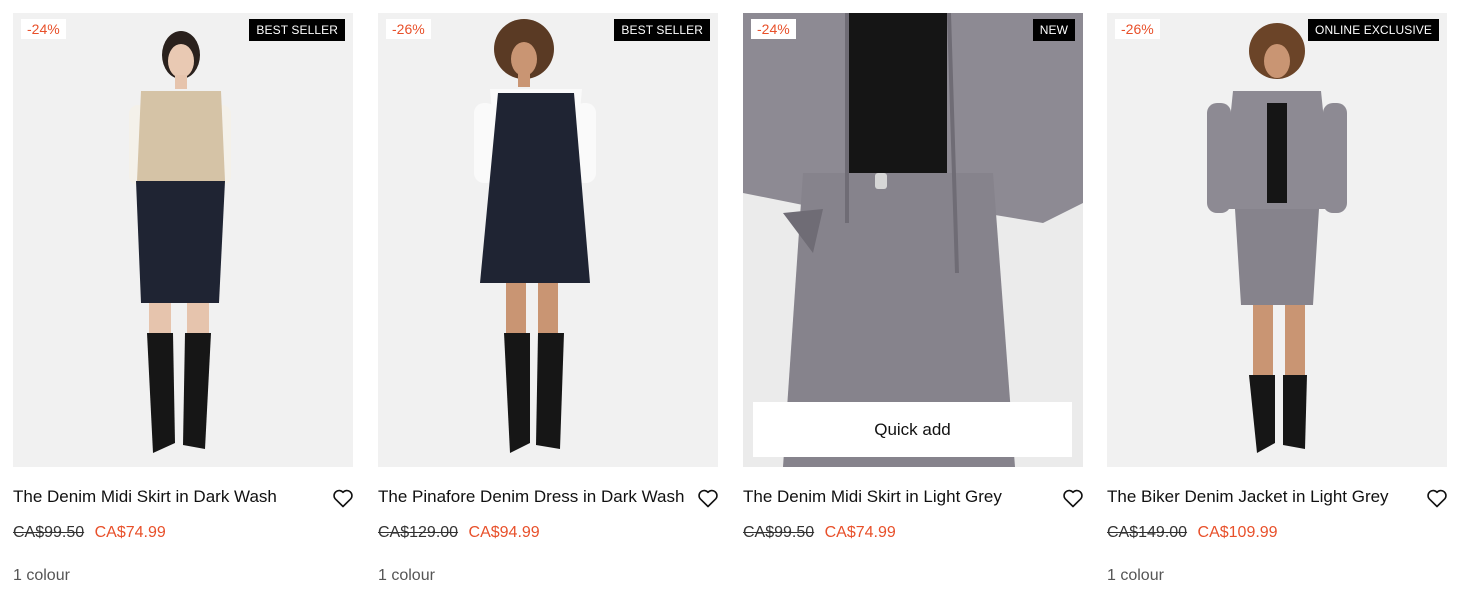 This screenshot has height=592, width=1472. Describe the element at coordinates (1192, 533) in the screenshot. I see `price-row: CA$149.00 CA$109.99` at that location.